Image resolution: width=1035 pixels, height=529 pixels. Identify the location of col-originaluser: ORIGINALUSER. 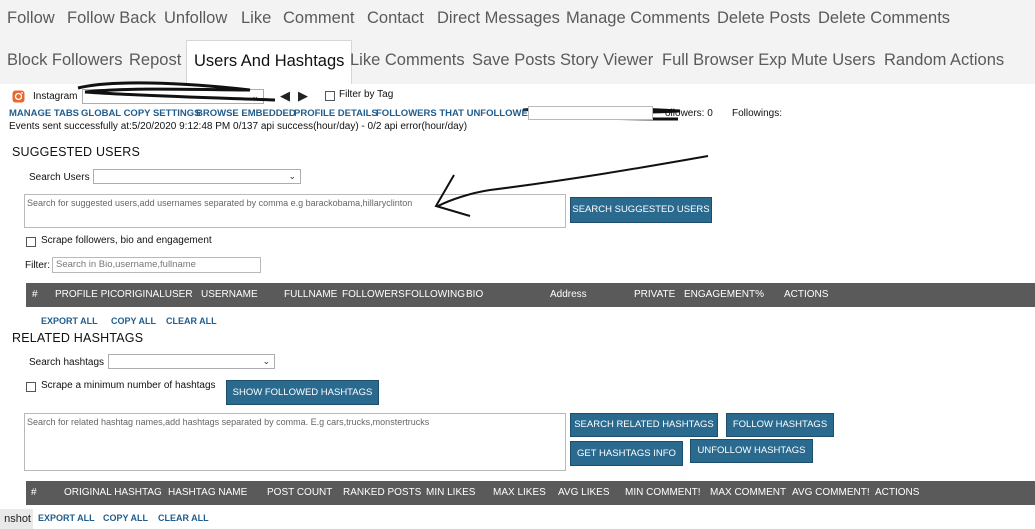
(155, 294).